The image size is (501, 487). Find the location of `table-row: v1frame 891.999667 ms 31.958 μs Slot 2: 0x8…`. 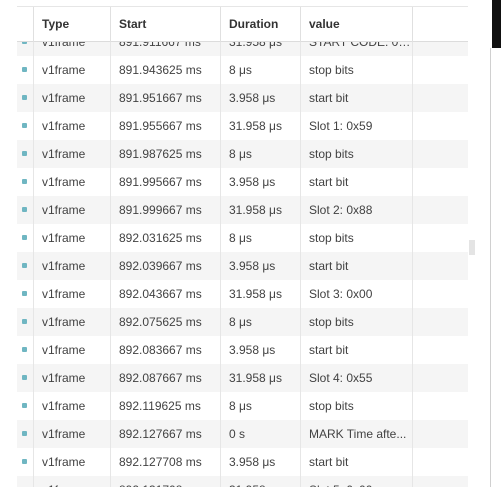

table-row: v1frame 891.999667 ms 31.958 μs Slot 2: 0x8… is located at coordinates (242, 210).